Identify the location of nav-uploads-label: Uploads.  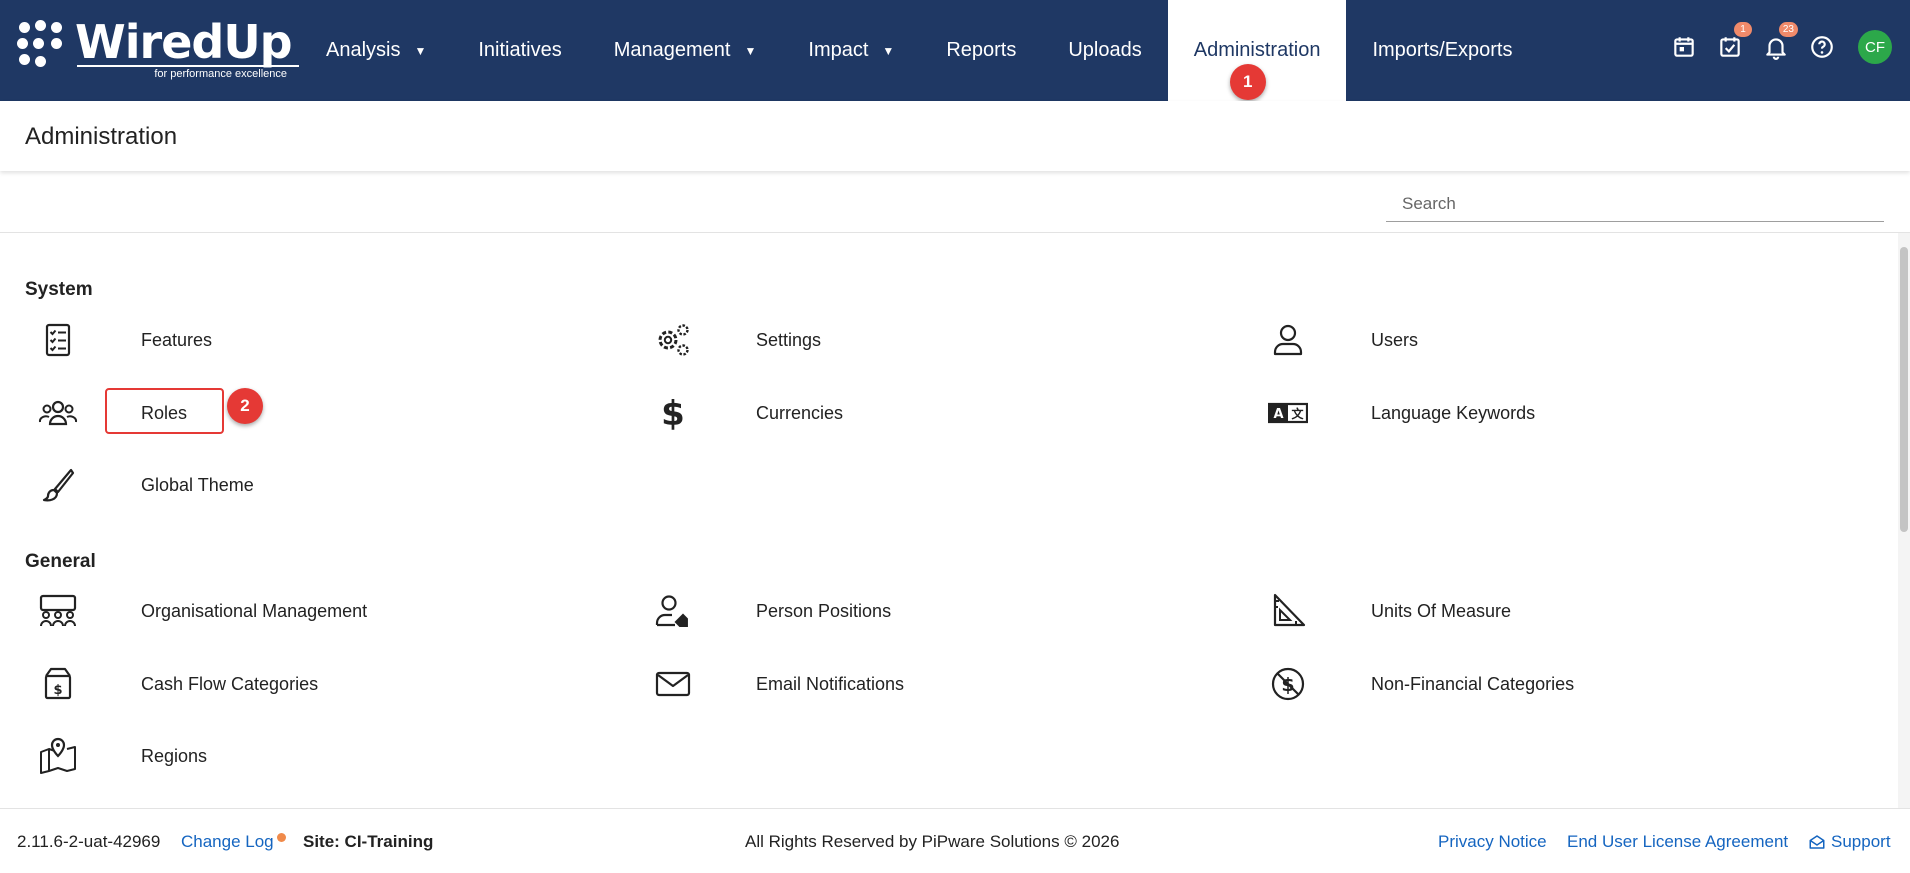
(1105, 50).